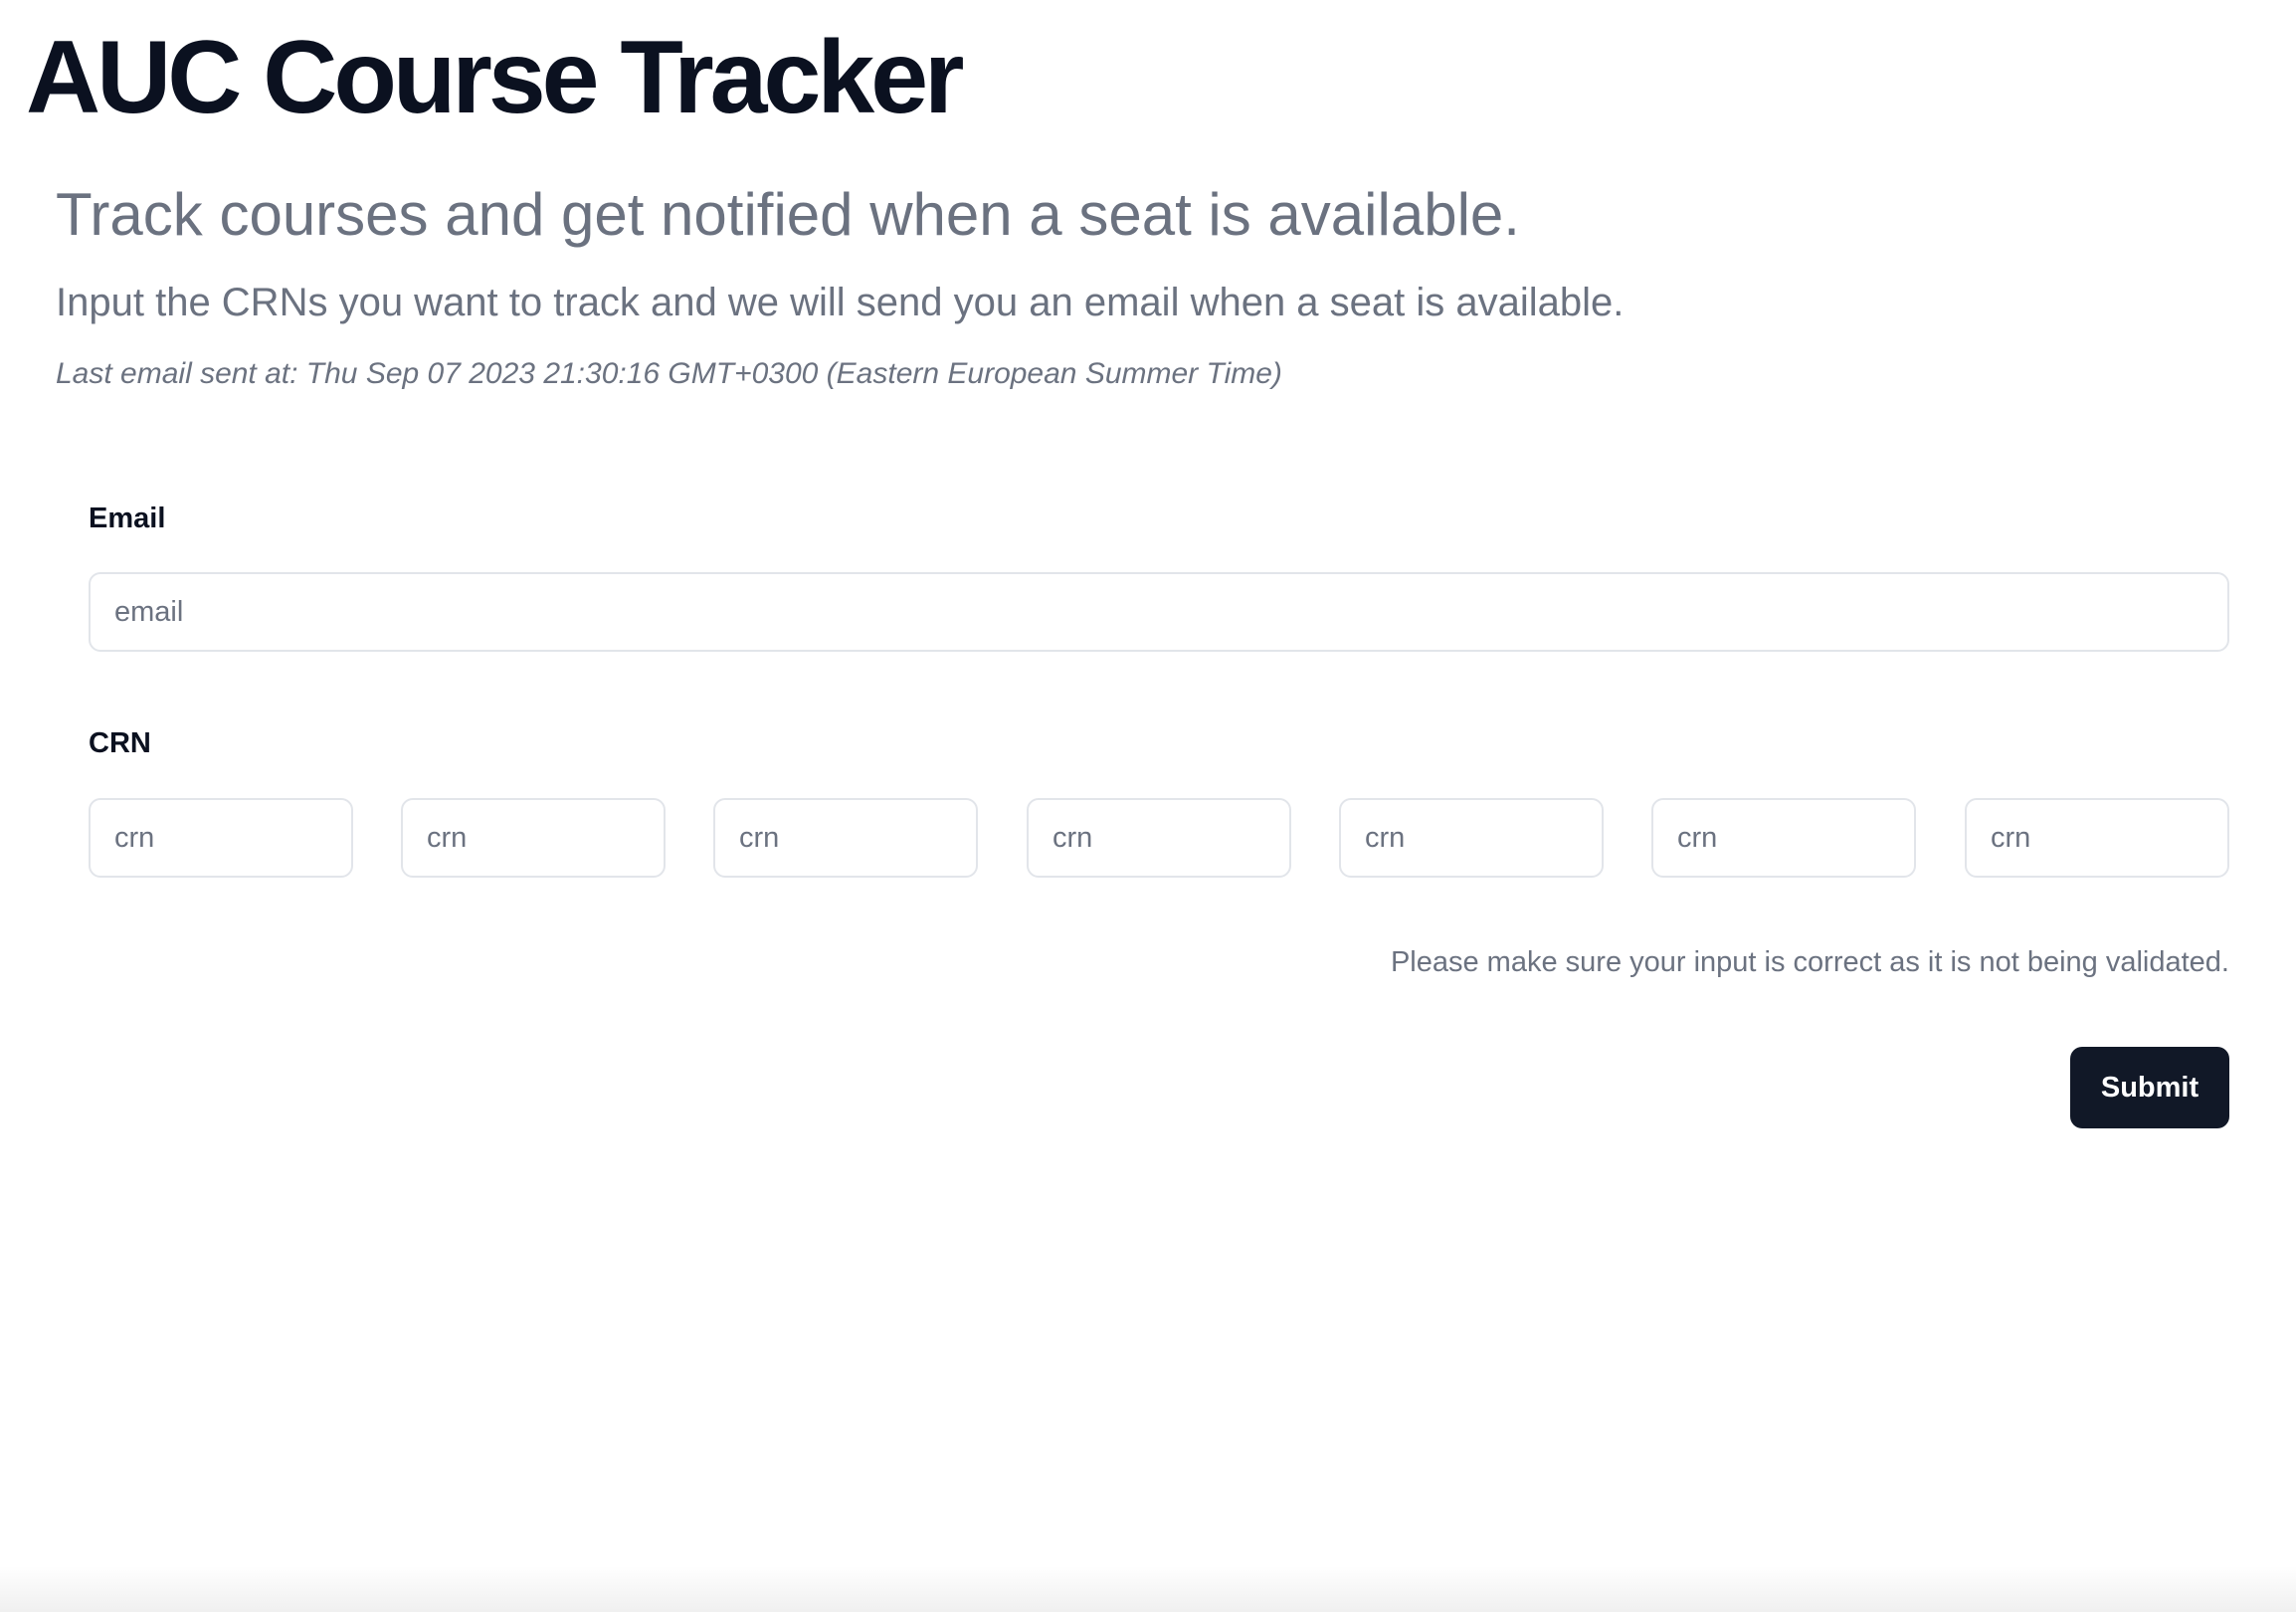 The width and height of the screenshot is (2296, 1612). What do you see at coordinates (127, 518) in the screenshot?
I see `email-label: Email` at bounding box center [127, 518].